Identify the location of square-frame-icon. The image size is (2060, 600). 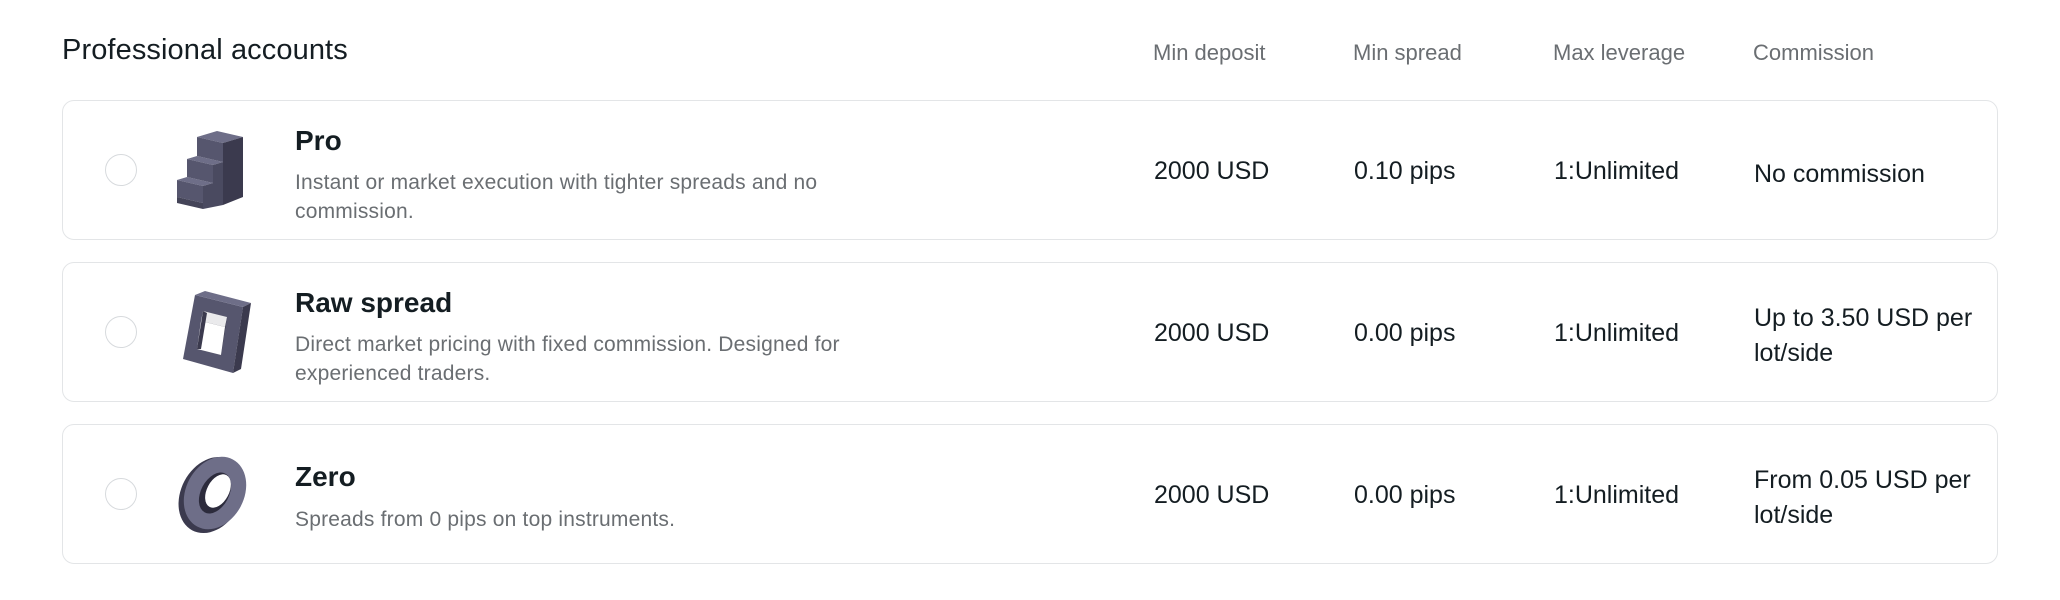
(211, 333).